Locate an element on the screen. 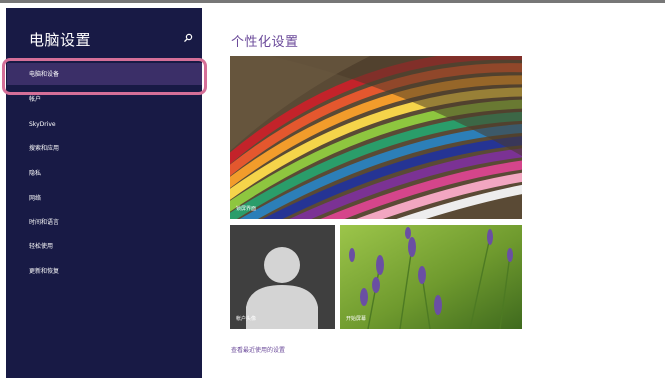 The image size is (665, 378). sidebar-item-time-and-language: 时间和语言 is located at coordinates (44, 223).